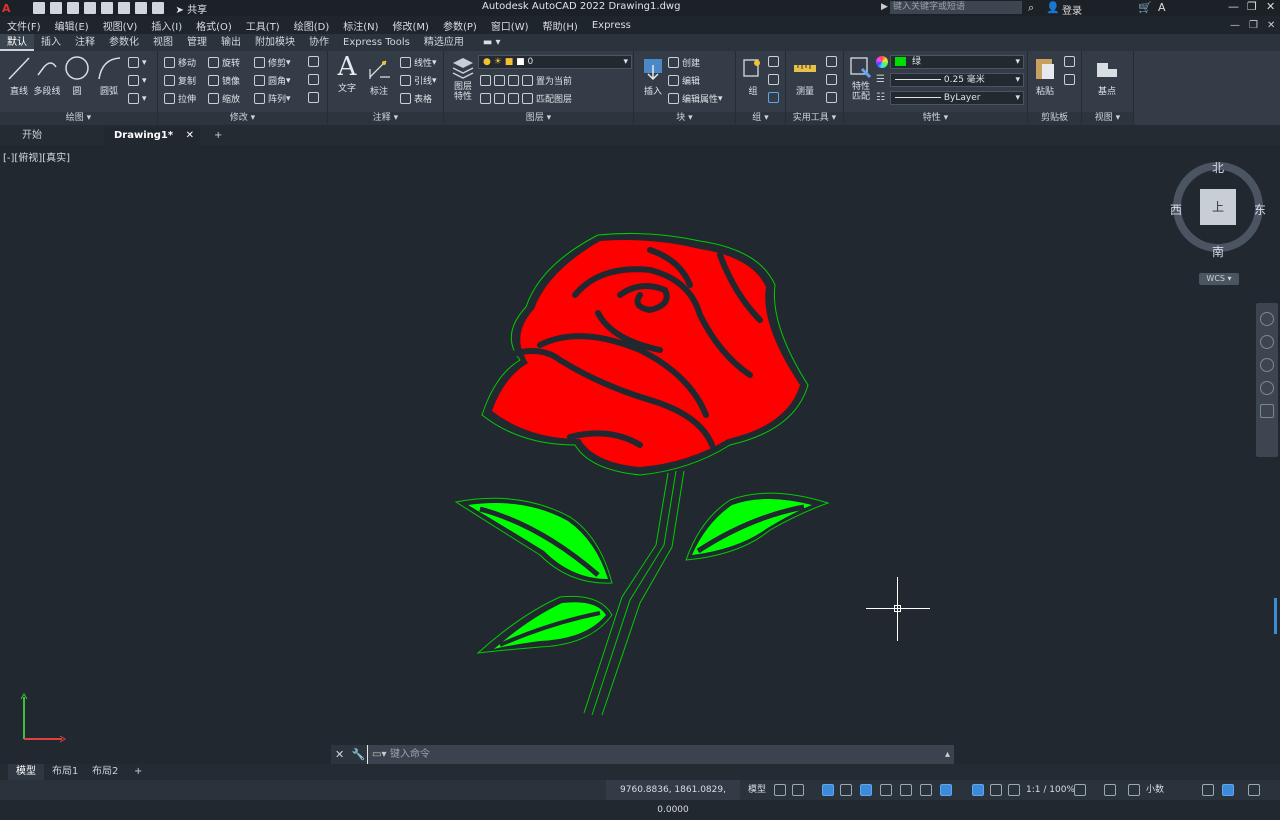 The height and width of the screenshot is (820, 1280). What do you see at coordinates (673, 797) in the screenshot?
I see `coordinates-display: 9760.8836, 1861.0829, 0.0000` at bounding box center [673, 797].